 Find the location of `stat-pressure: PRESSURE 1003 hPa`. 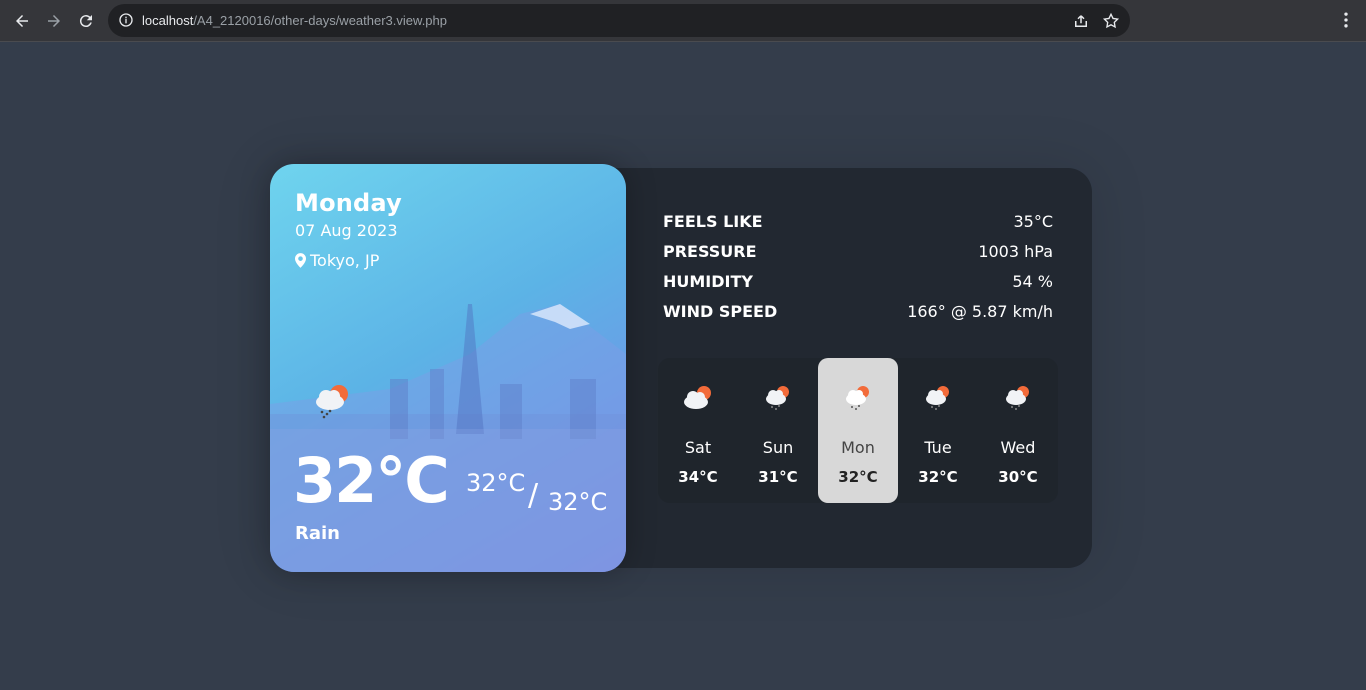

stat-pressure: PRESSURE 1003 hPa is located at coordinates (858, 251).